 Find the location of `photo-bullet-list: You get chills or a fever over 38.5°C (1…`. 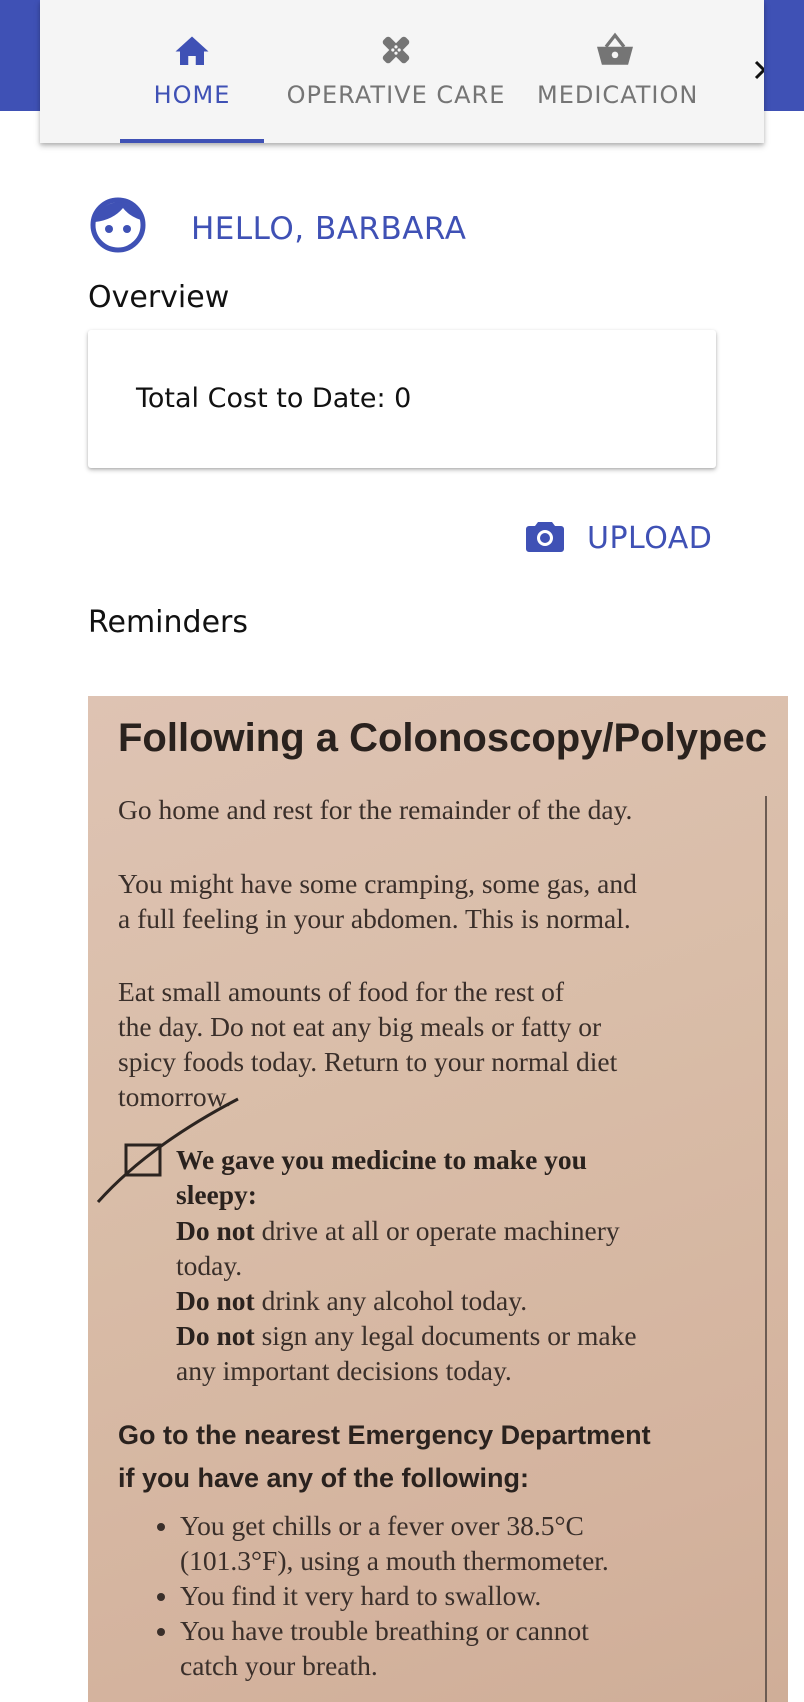

photo-bullet-list: You get chills or a fever over 38.5°C (1… is located at coordinates (379, 1595).